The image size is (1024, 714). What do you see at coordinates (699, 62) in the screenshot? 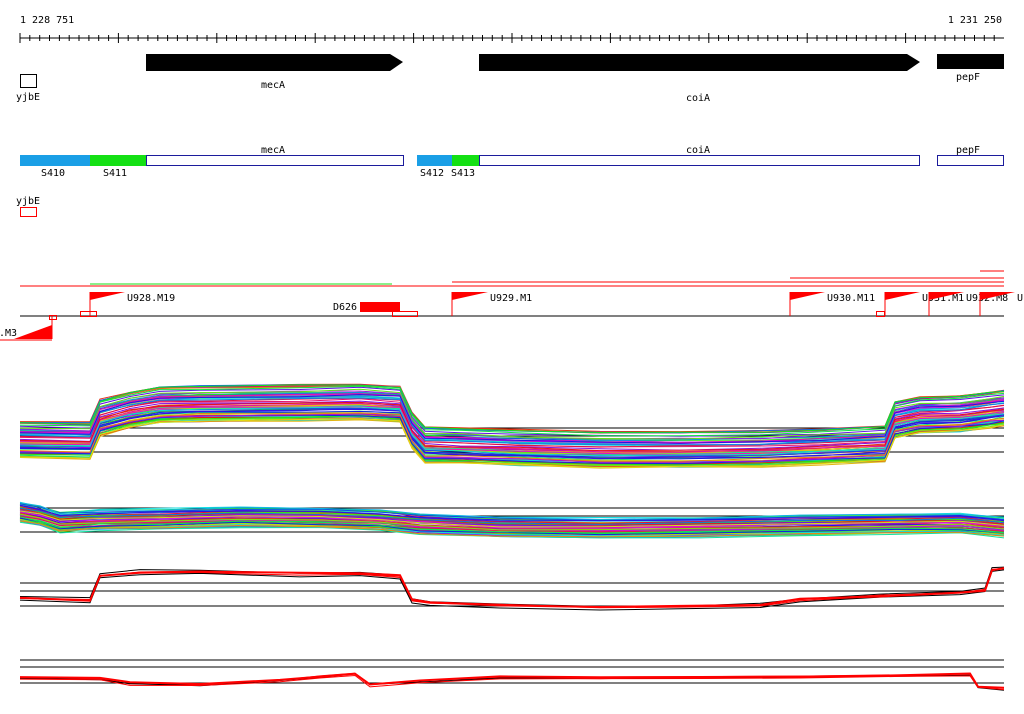
I see `gene-arrow-coiA` at bounding box center [699, 62].